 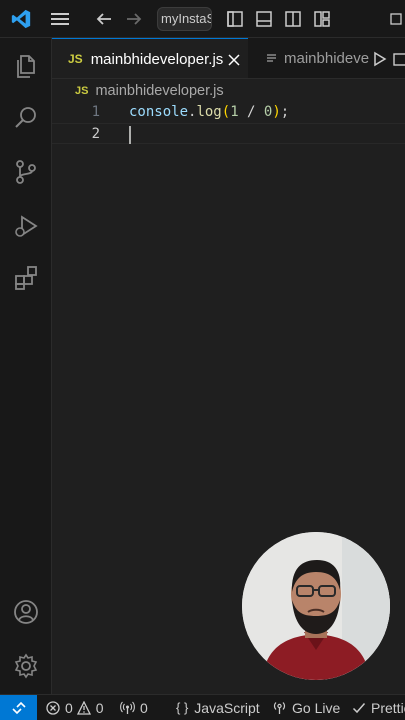 I want to click on warning-count: 0, so click(x=99, y=707).